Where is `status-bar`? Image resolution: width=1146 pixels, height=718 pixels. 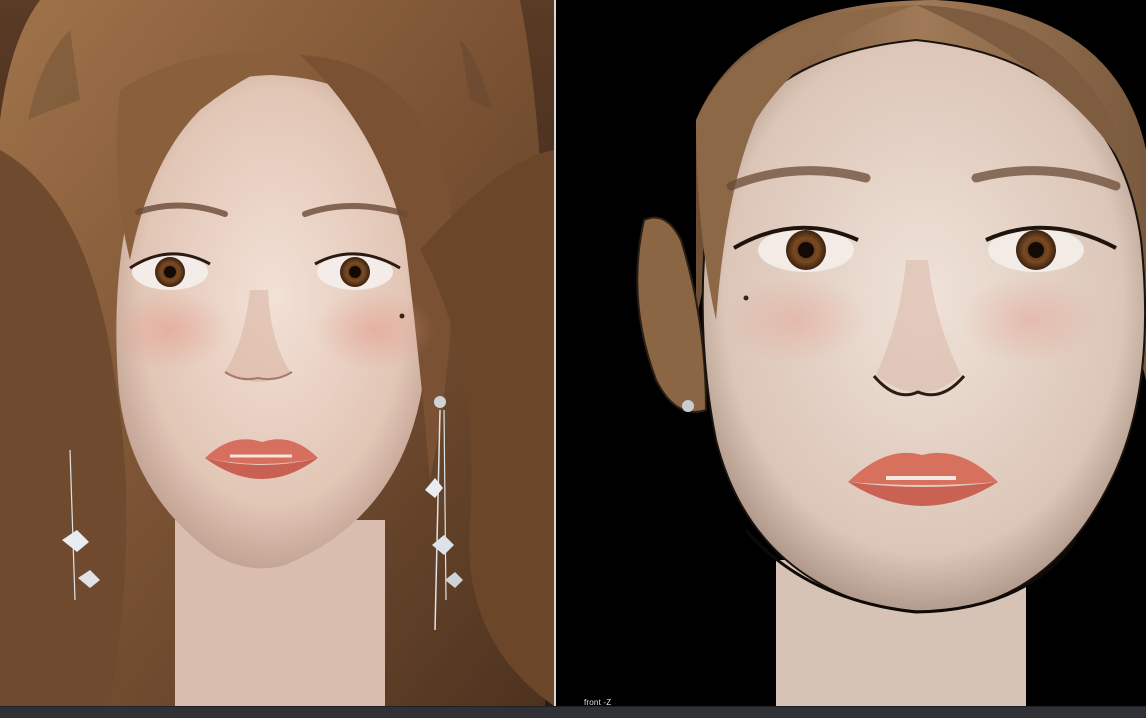 status-bar is located at coordinates (573, 712).